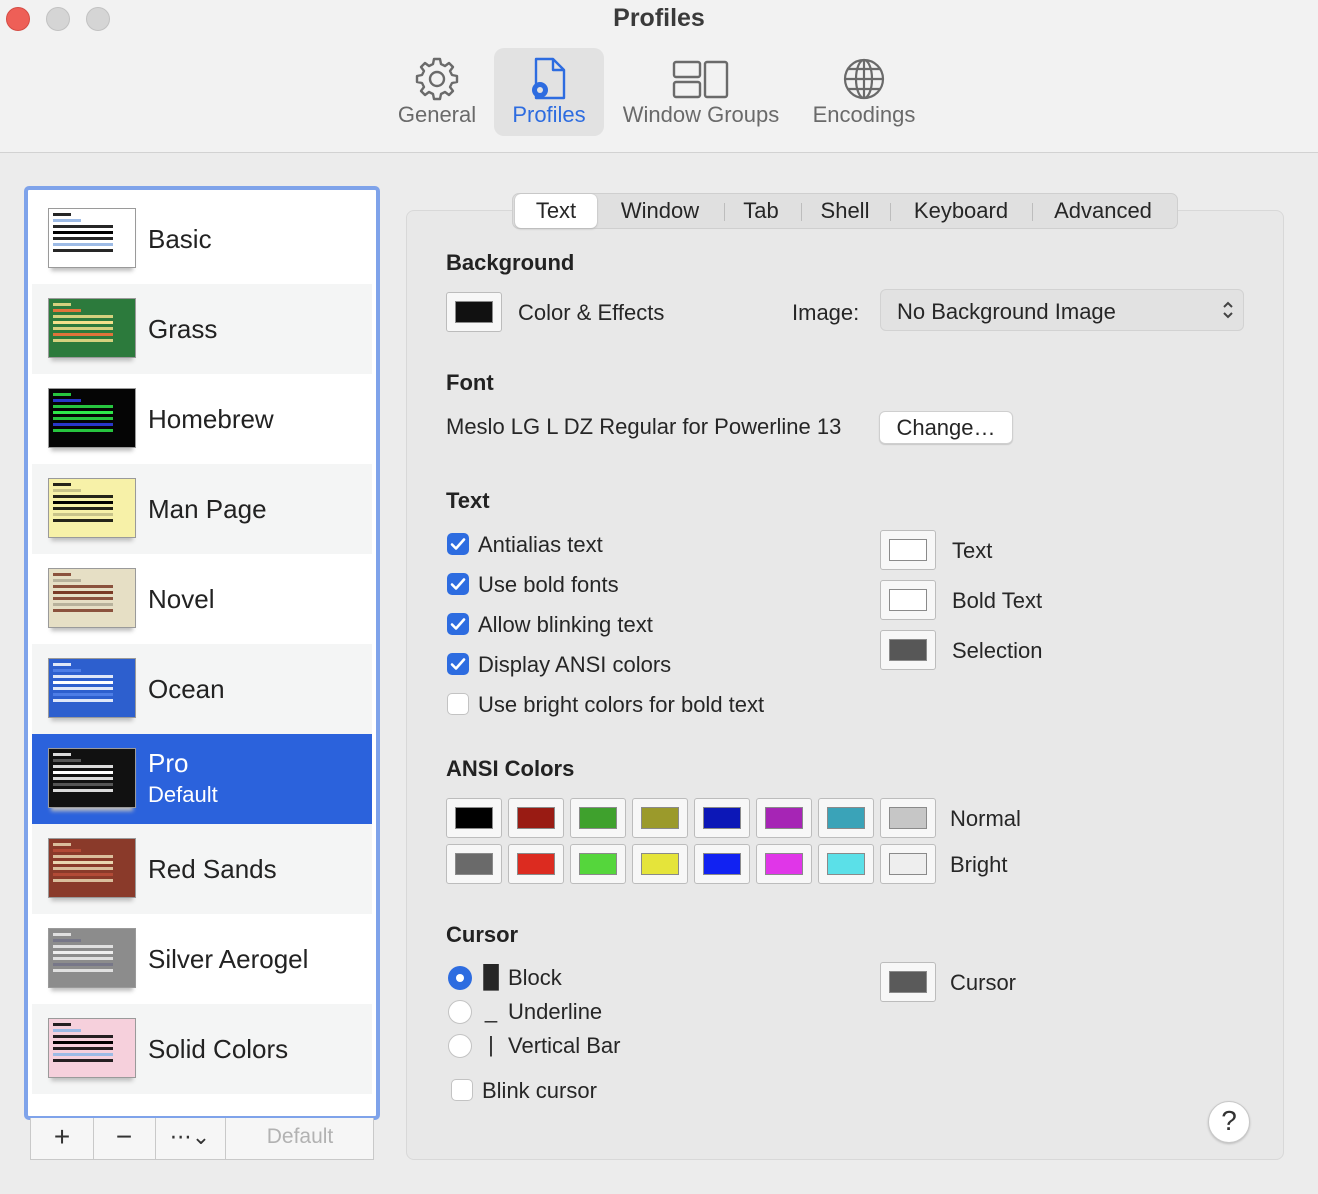 This screenshot has height=1194, width=1318. I want to click on profile-list-buttons: + − ⋯⌄ Default, so click(202, 1139).